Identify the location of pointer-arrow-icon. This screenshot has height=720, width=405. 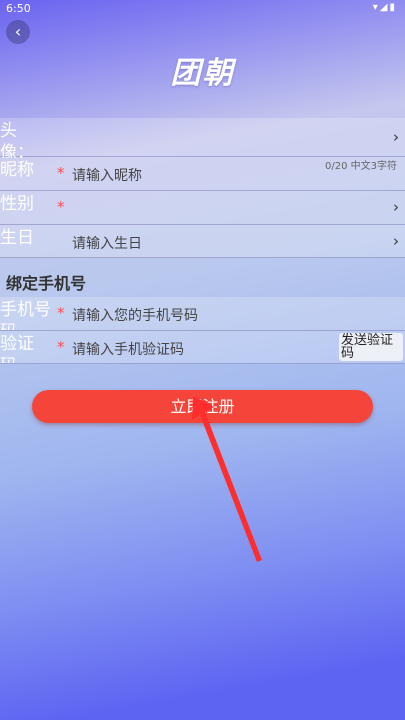
(227, 479).